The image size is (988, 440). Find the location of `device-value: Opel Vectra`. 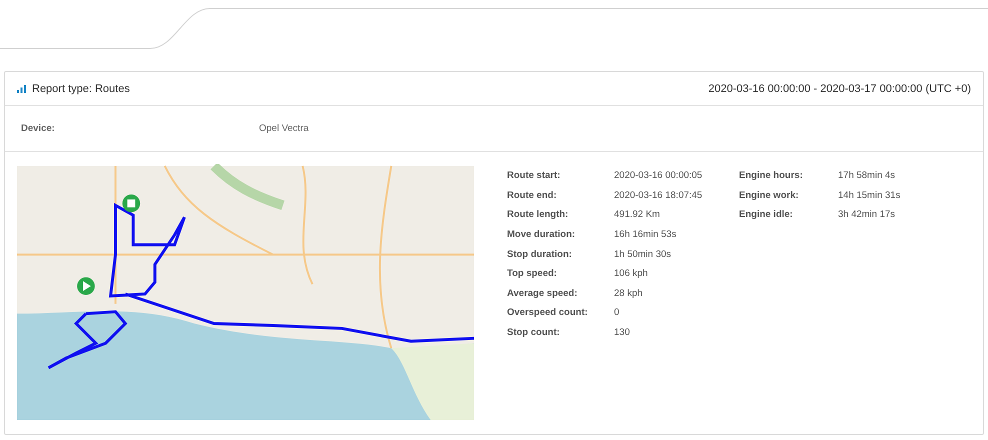

device-value: Opel Vectra is located at coordinates (284, 128).